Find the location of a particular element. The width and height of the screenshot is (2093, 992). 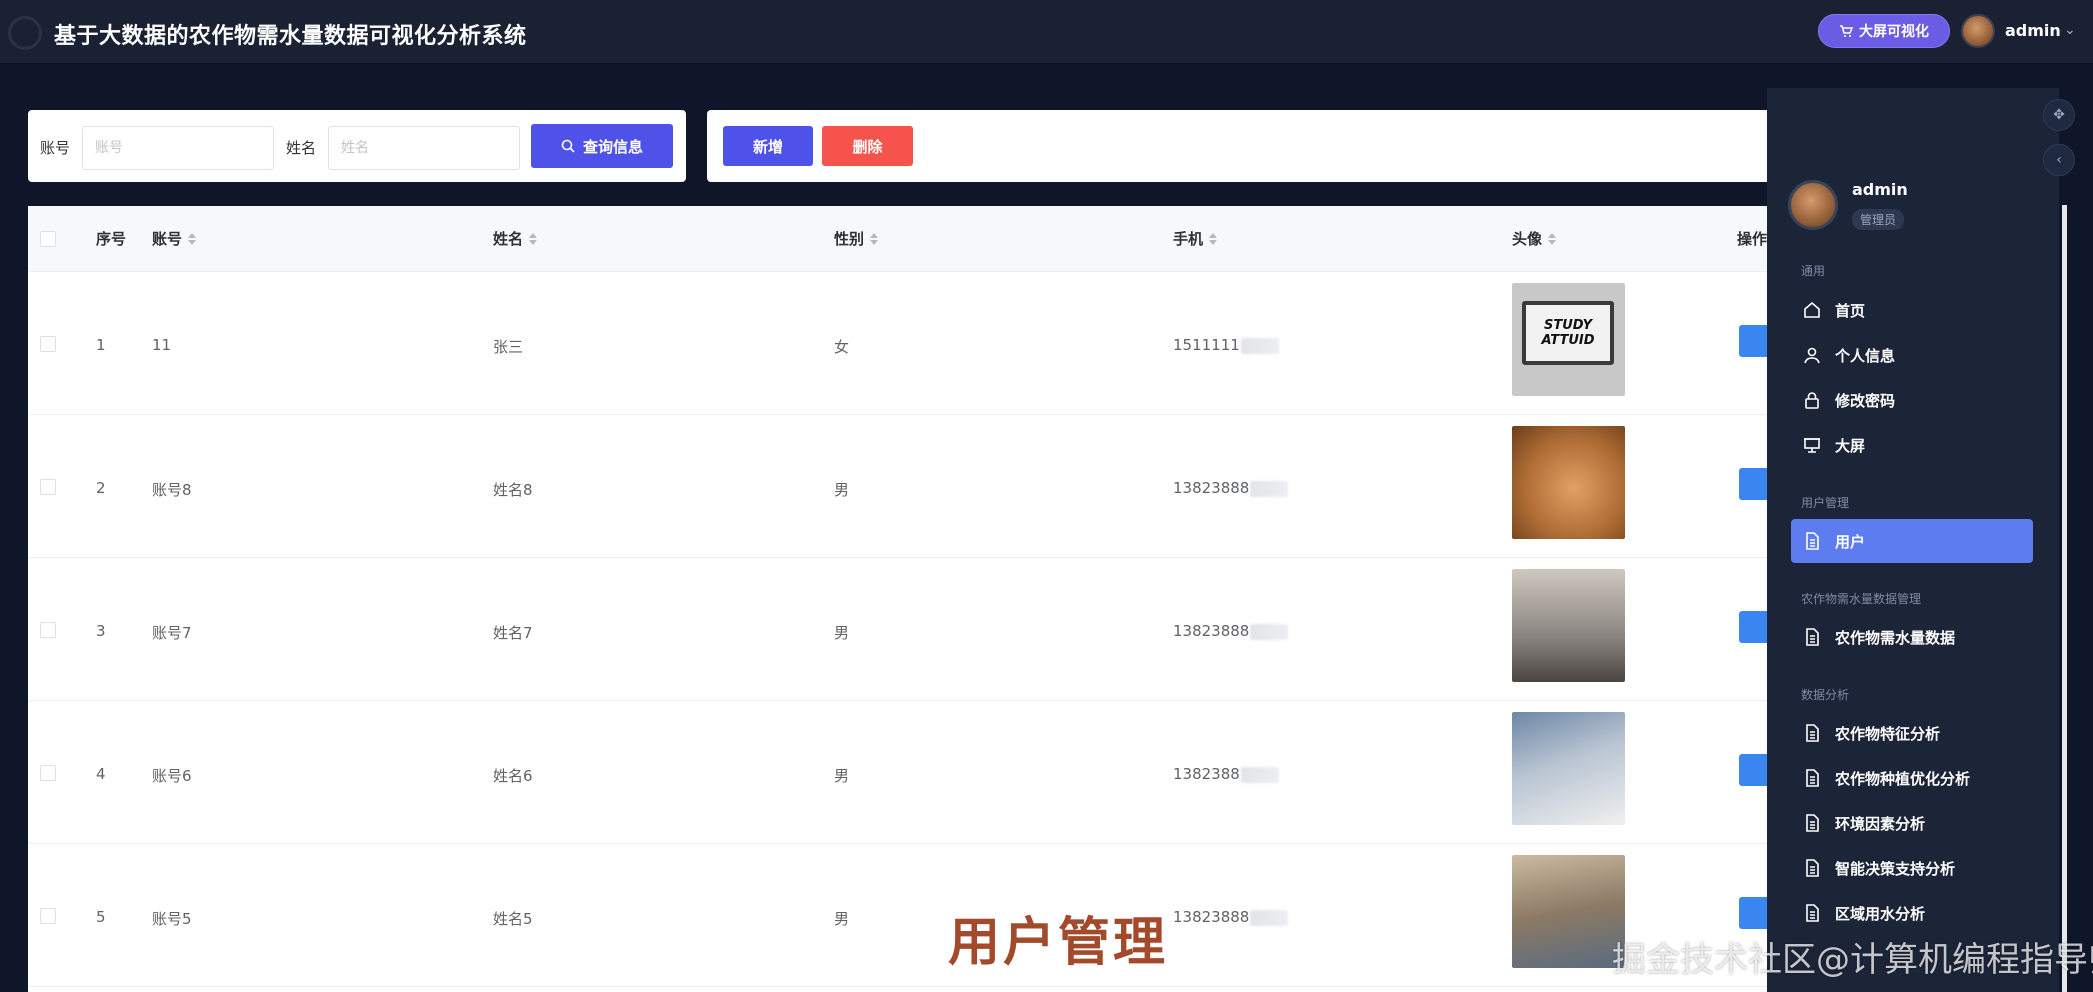

delete-button: 删除 is located at coordinates (867, 146).